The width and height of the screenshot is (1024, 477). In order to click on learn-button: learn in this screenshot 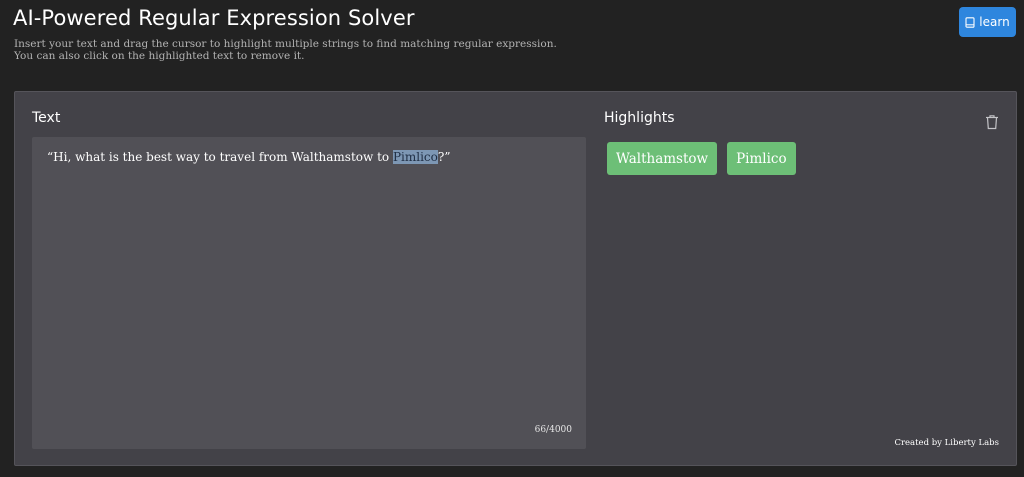, I will do `click(987, 22)`.